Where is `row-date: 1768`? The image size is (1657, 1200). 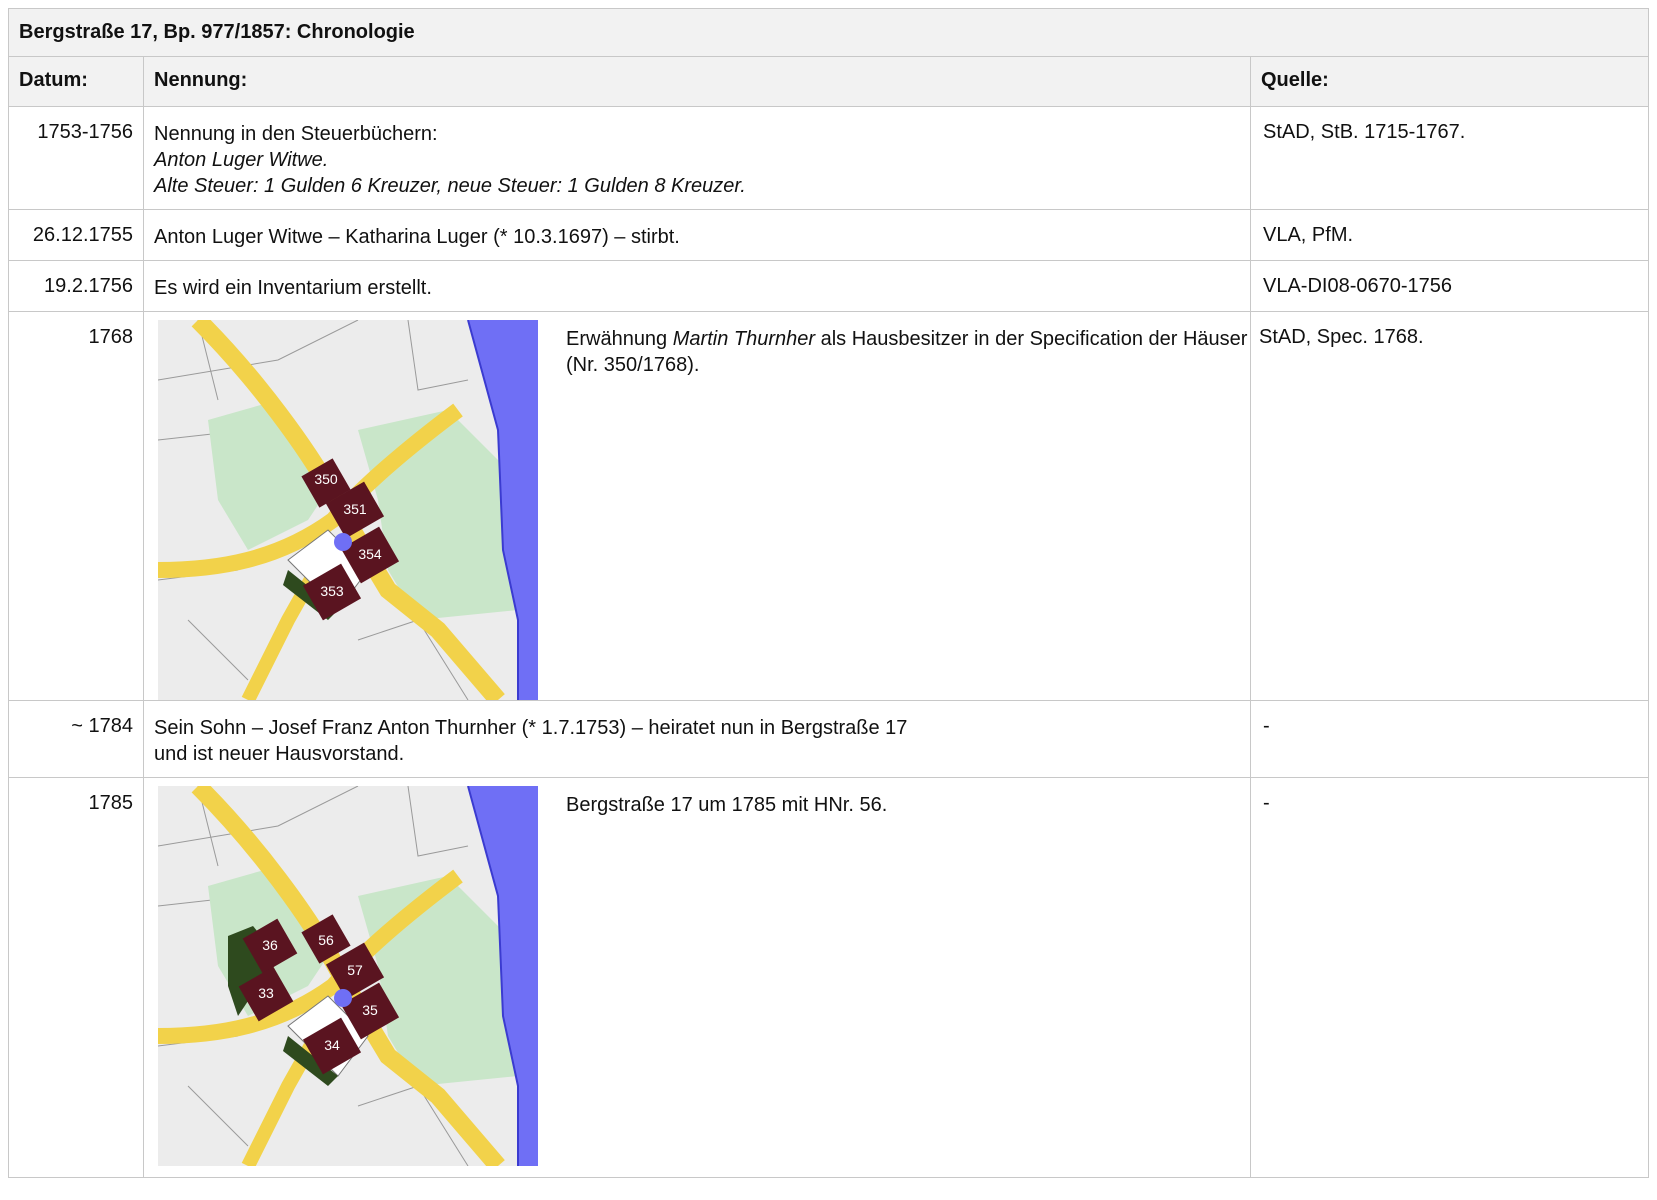 row-date: 1768 is located at coordinates (76, 506).